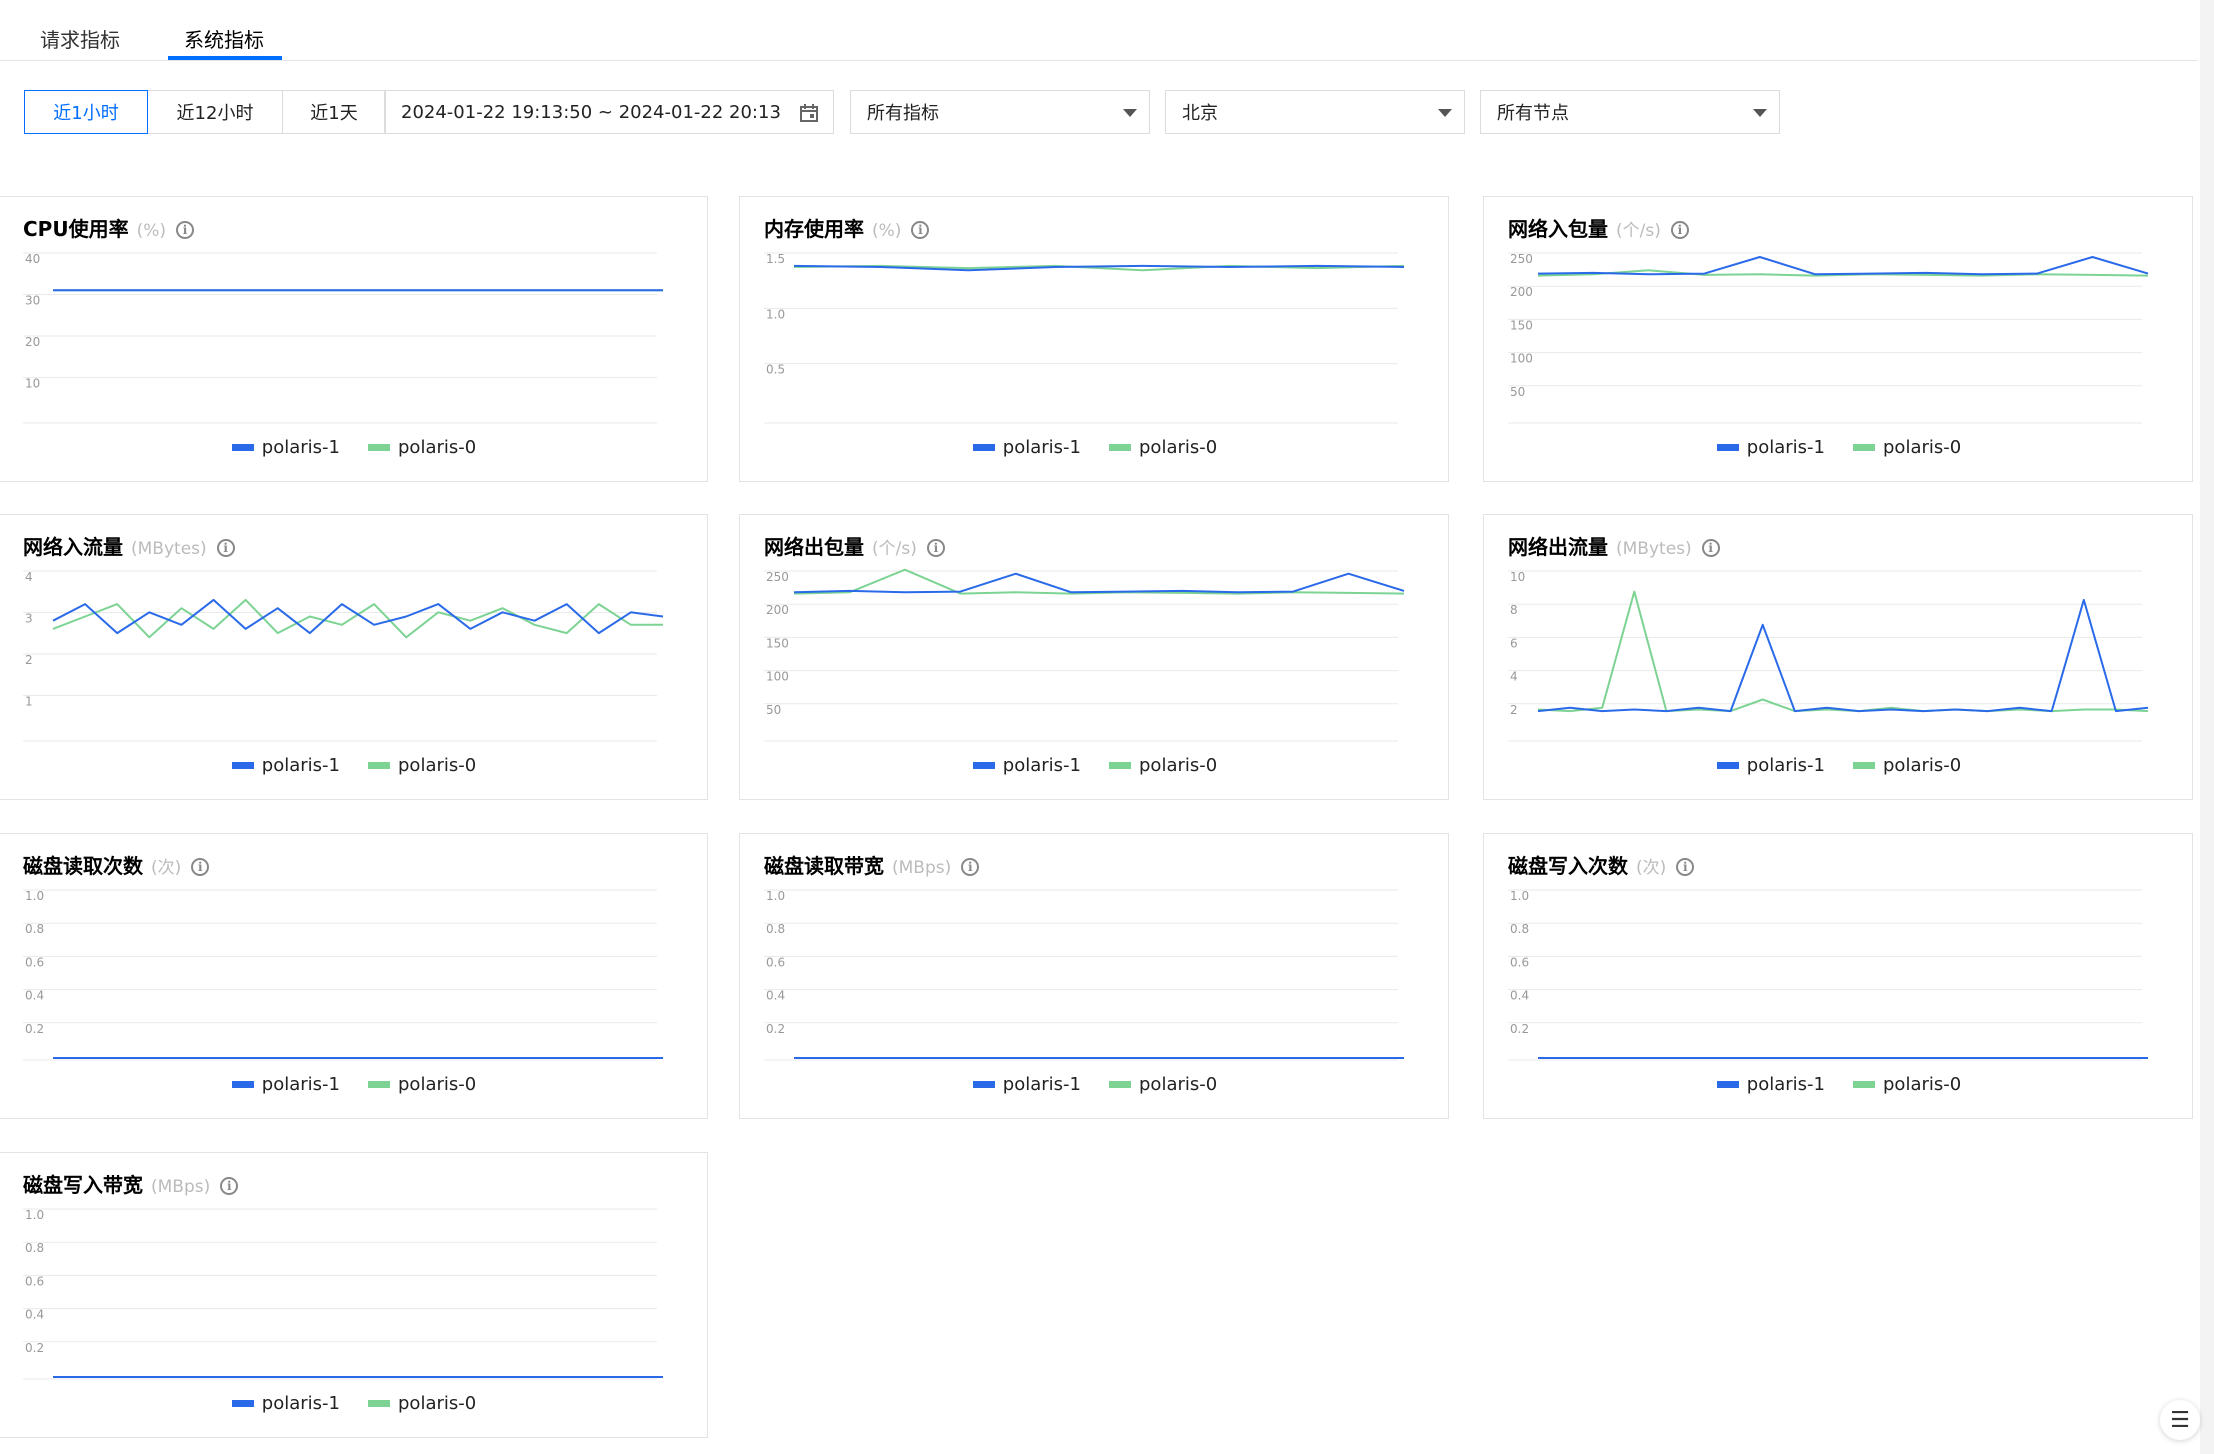 The height and width of the screenshot is (1454, 2214). I want to click on metric-select: 所有指标, so click(1000, 112).